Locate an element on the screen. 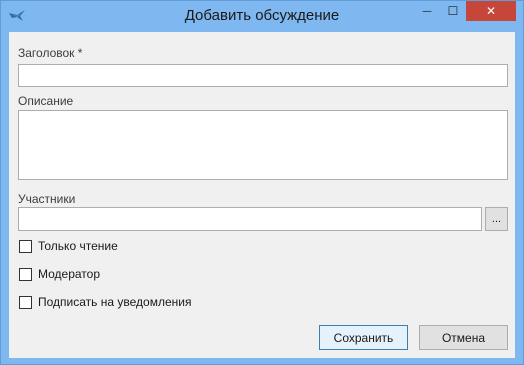 The height and width of the screenshot is (365, 524). save-button: Сохранить is located at coordinates (363, 337).